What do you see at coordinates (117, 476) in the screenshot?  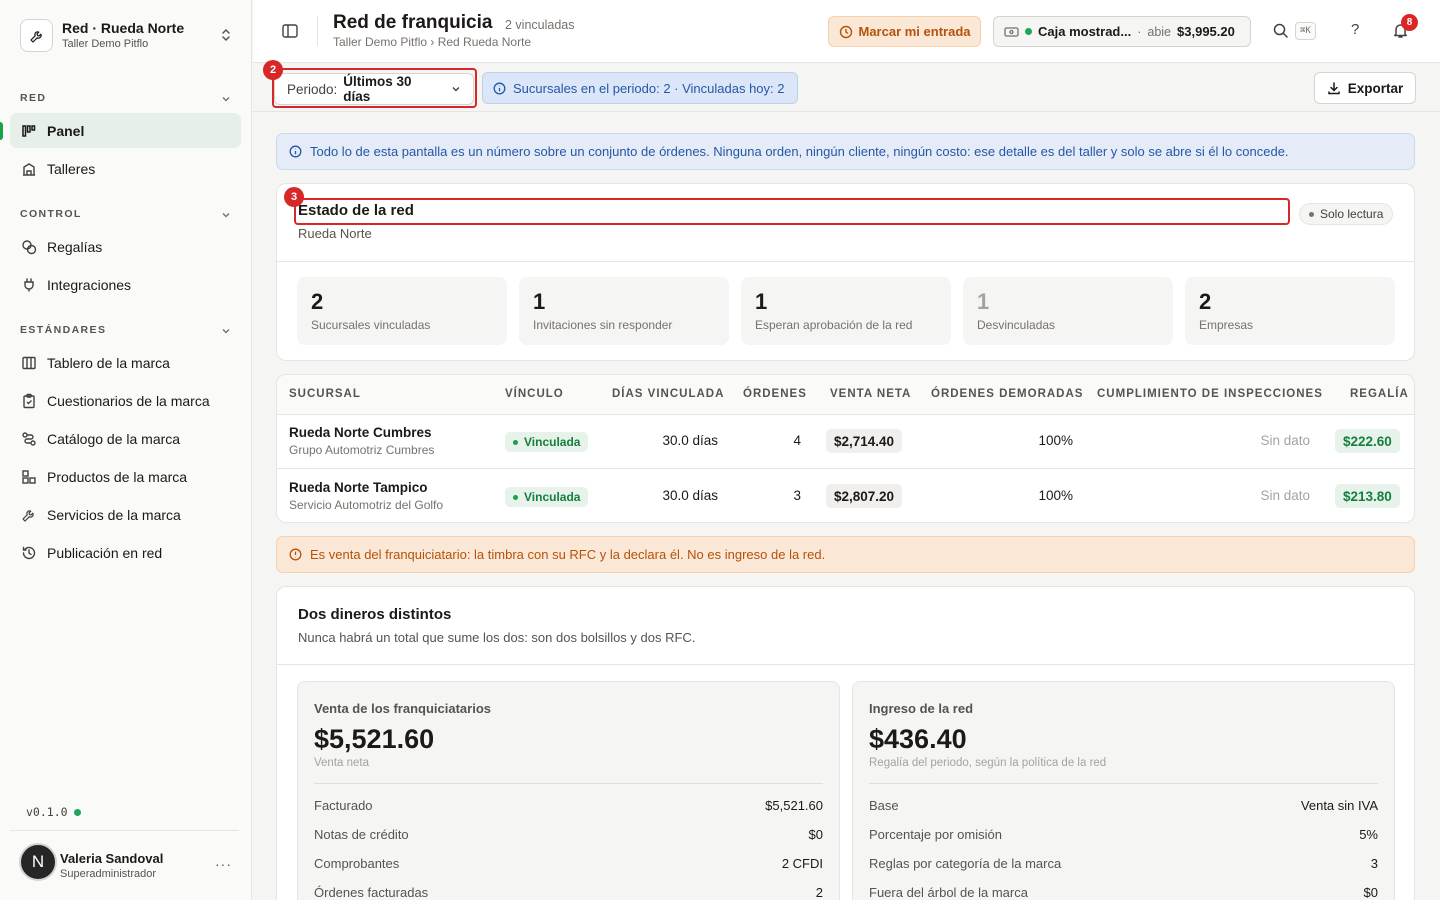 I see `sidebar-item-label: Productos de la marca` at bounding box center [117, 476].